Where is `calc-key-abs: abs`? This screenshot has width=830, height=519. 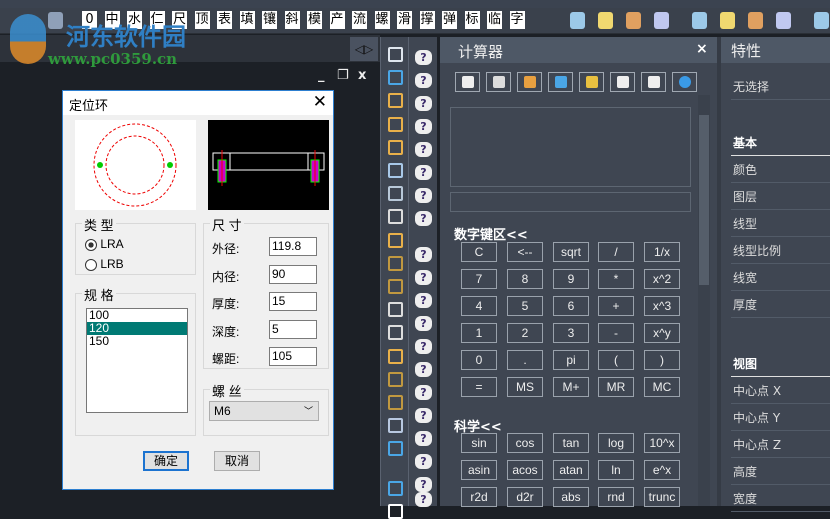 calc-key-abs: abs is located at coordinates (571, 497).